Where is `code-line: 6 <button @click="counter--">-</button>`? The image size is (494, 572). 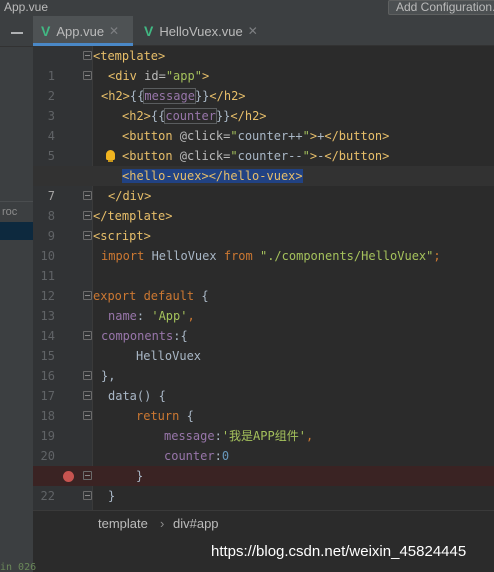 code-line: 6 <button @click="counter--">-</button> is located at coordinates (263, 164).